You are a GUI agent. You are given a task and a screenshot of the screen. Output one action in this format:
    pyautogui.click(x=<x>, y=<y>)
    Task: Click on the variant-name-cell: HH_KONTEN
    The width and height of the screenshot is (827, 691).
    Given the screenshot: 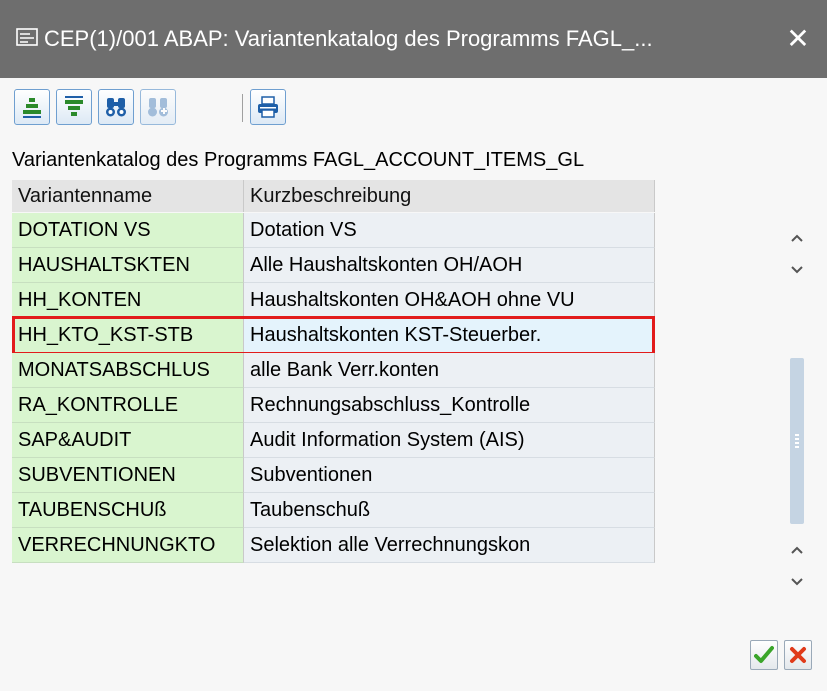 What is the action you would take?
    pyautogui.click(x=128, y=300)
    